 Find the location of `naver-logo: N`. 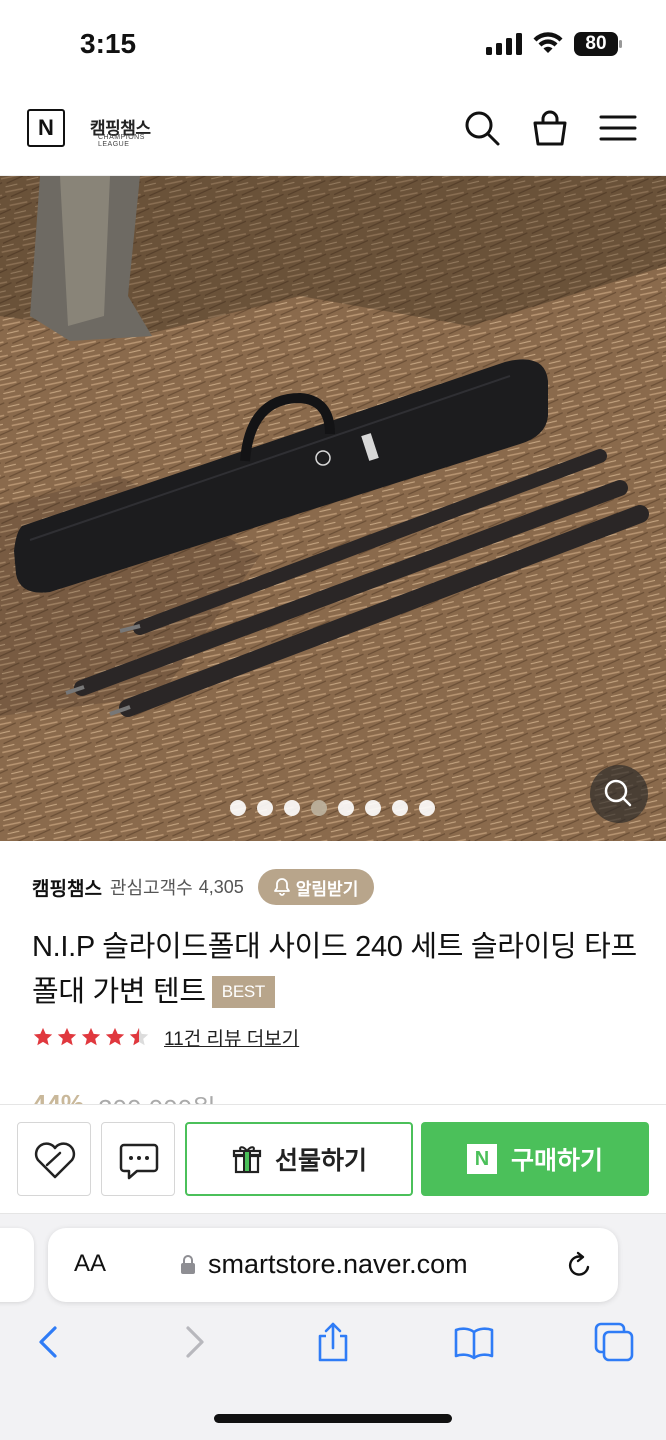

naver-logo: N is located at coordinates (46, 128).